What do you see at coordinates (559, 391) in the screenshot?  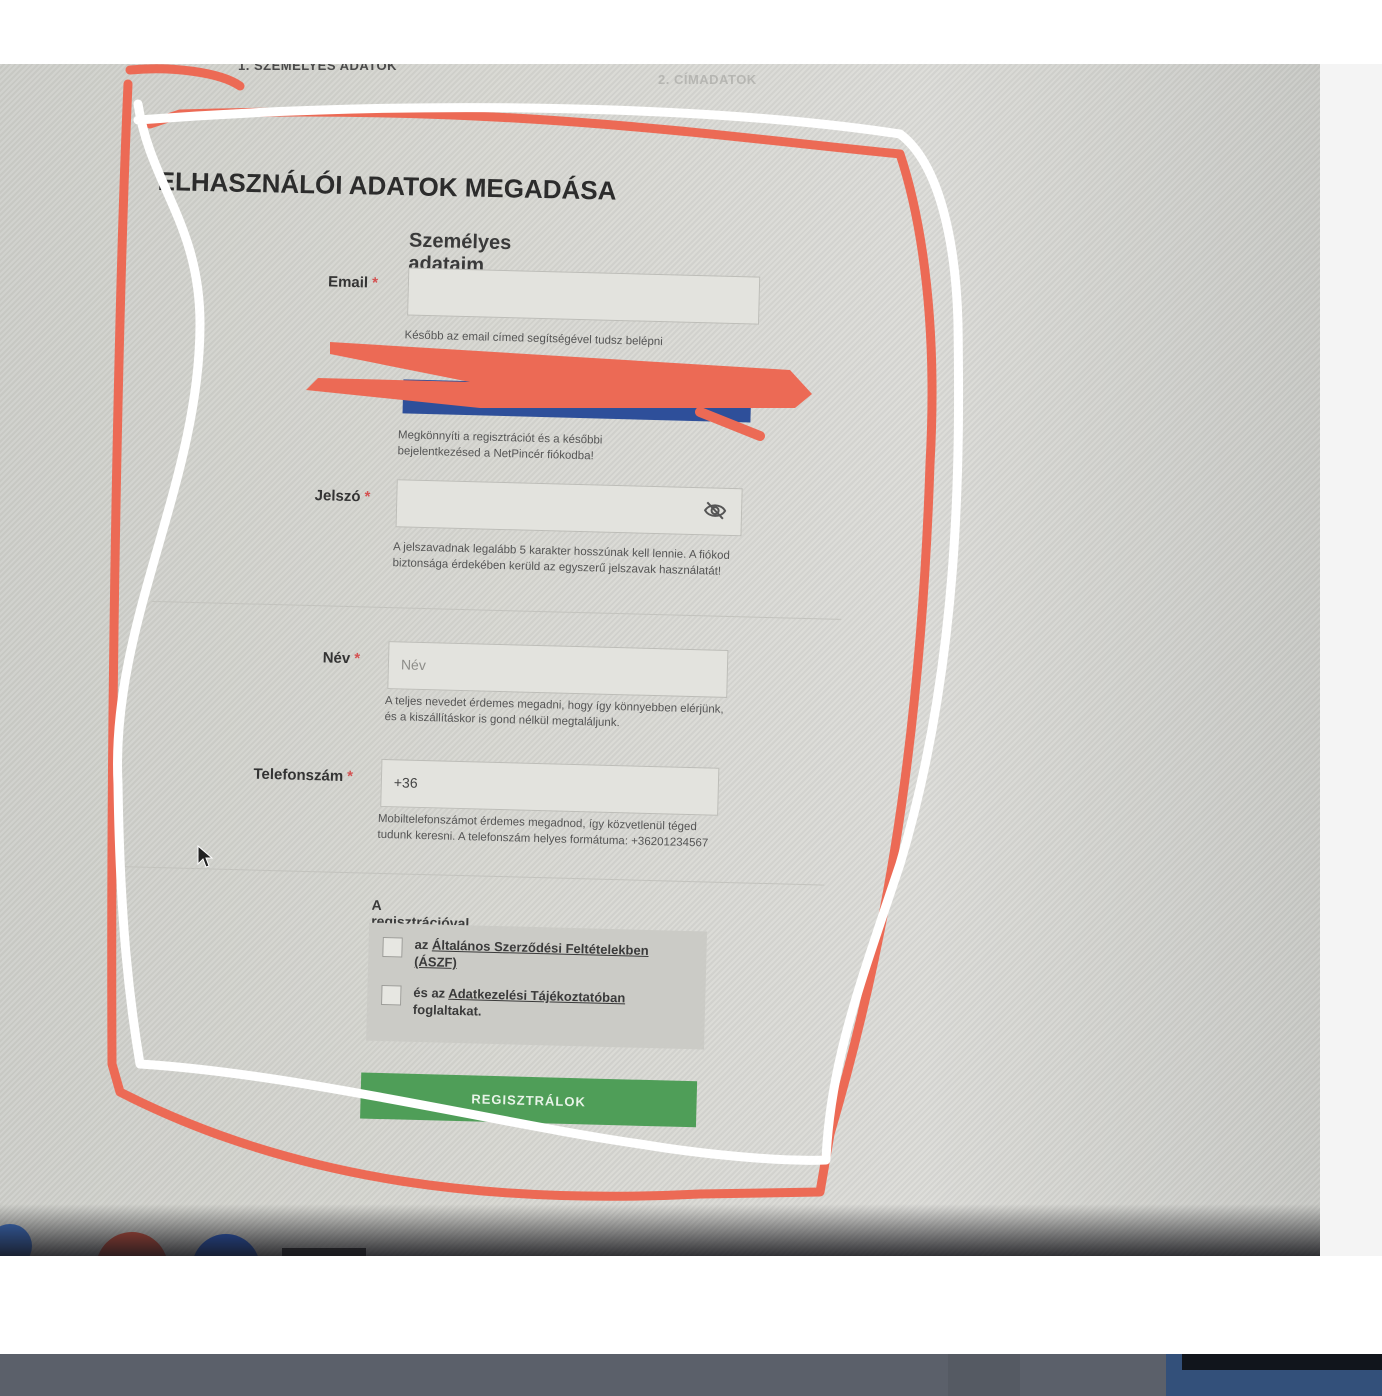 I see `redaction-scribble` at bounding box center [559, 391].